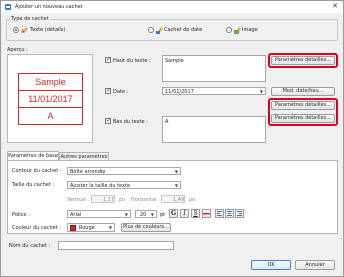 This screenshot has width=344, height=277. I want to click on size-select: Ajuster la taille du texte ▼, so click(124, 185).